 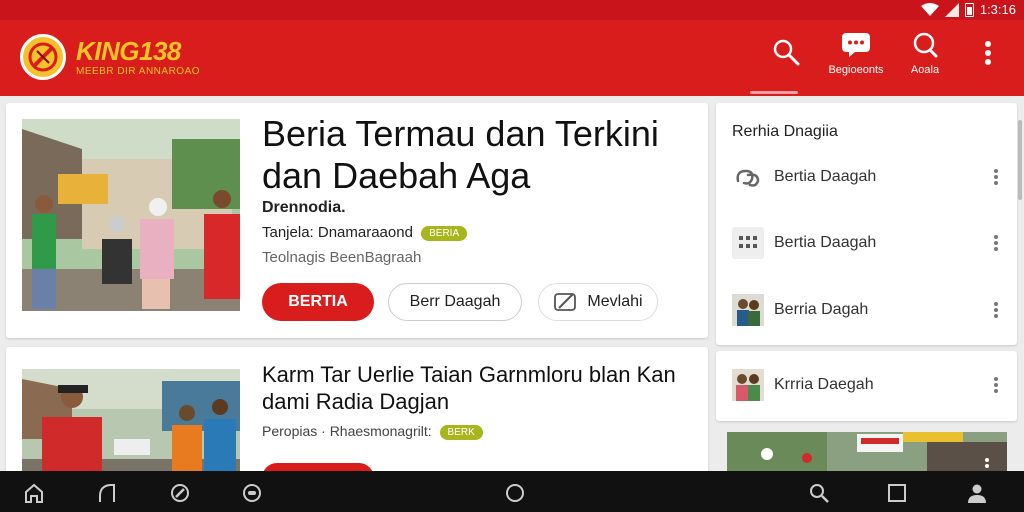 What do you see at coordinates (929, 9) in the screenshot?
I see `wifi-icon` at bounding box center [929, 9].